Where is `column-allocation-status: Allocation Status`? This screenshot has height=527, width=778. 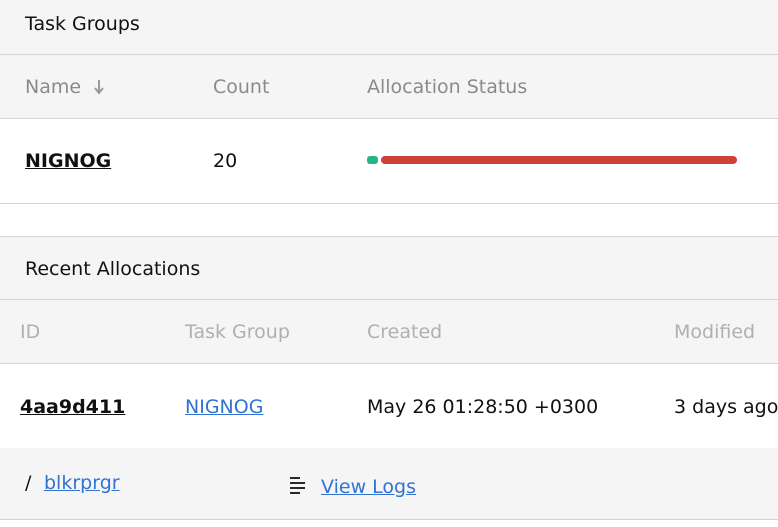
column-allocation-status: Allocation Status is located at coordinates (447, 87).